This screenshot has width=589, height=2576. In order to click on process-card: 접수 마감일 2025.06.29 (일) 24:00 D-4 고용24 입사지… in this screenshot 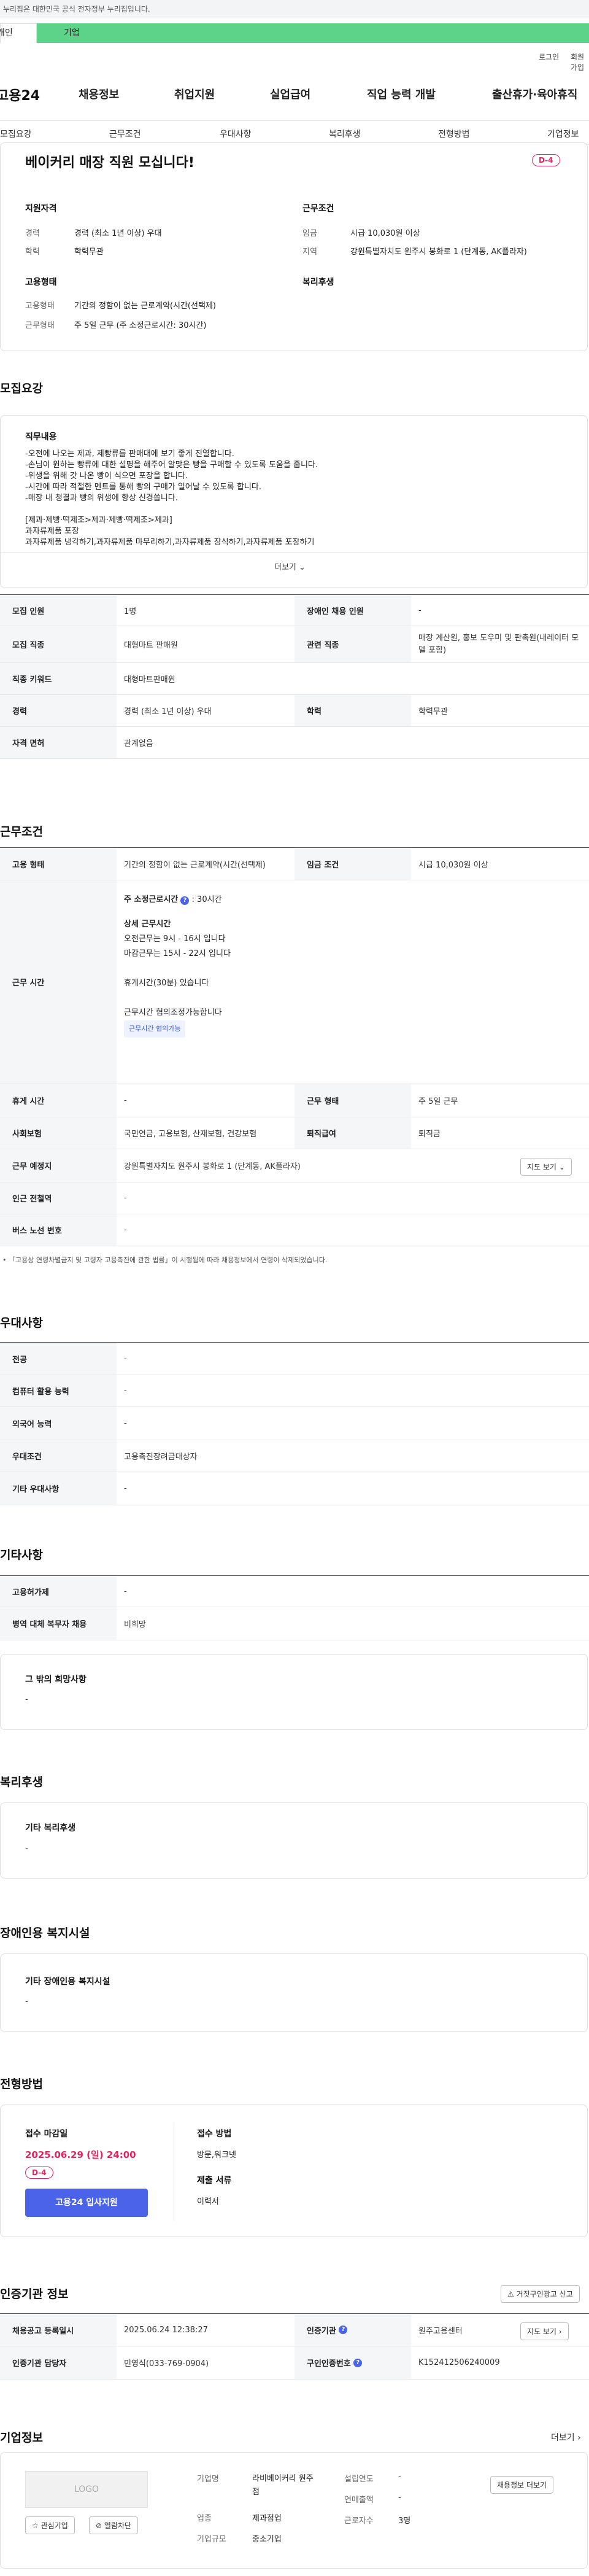, I will do `click(294, 2171)`.